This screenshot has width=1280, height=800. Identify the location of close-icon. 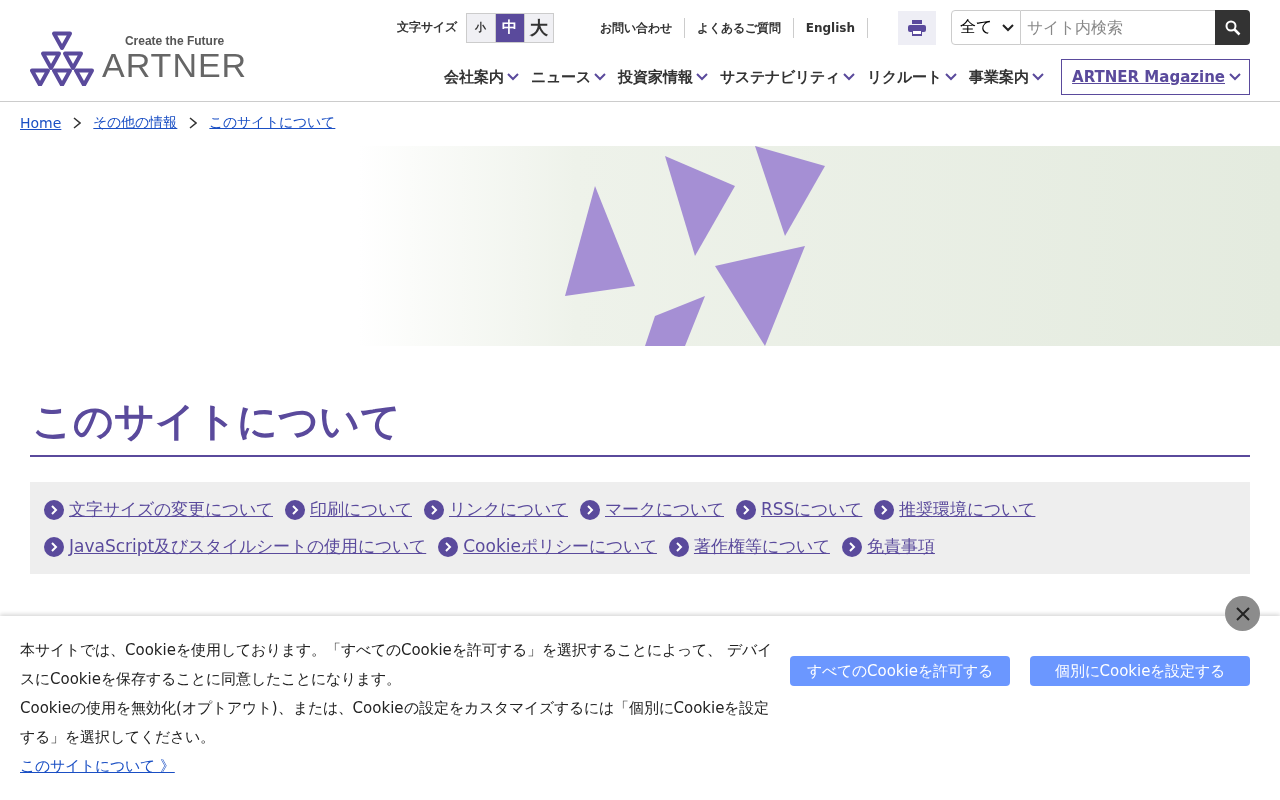
(1242, 613).